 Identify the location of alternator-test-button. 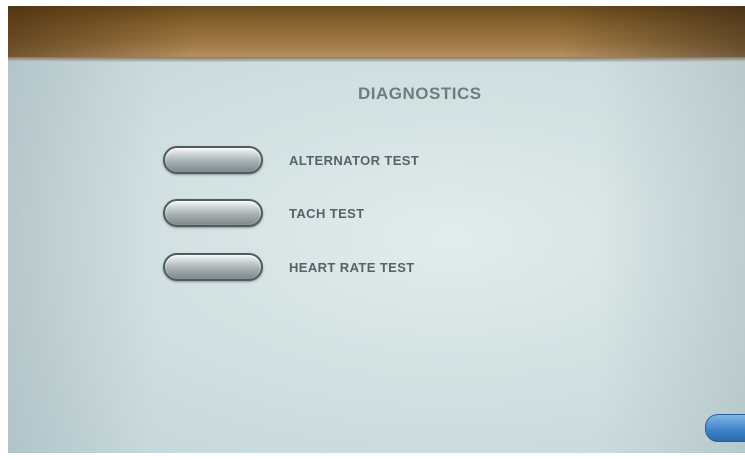
(213, 160).